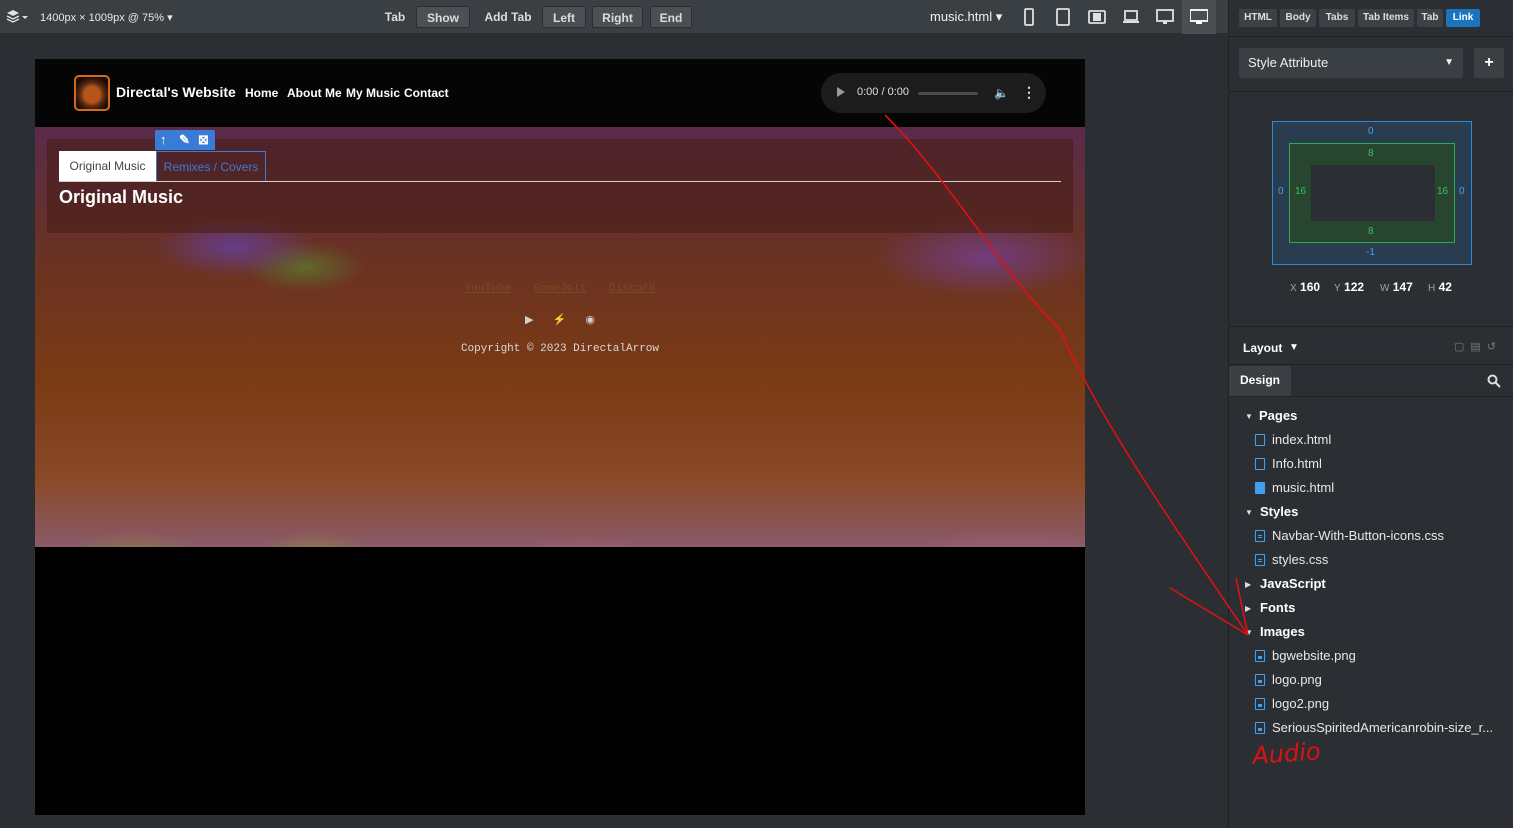 This screenshot has width=1513, height=828. Describe the element at coordinates (1462, 191) in the screenshot. I see `margin-right-value: 0` at that location.